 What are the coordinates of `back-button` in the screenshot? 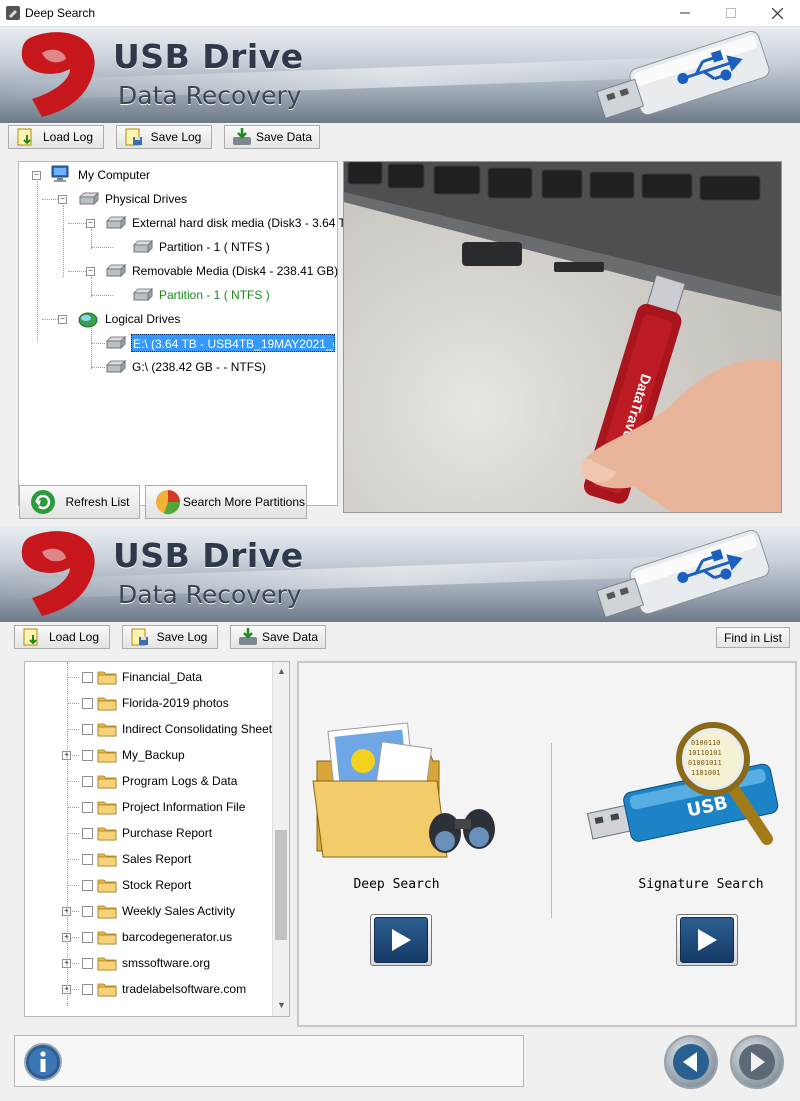 It's located at (691, 1062).